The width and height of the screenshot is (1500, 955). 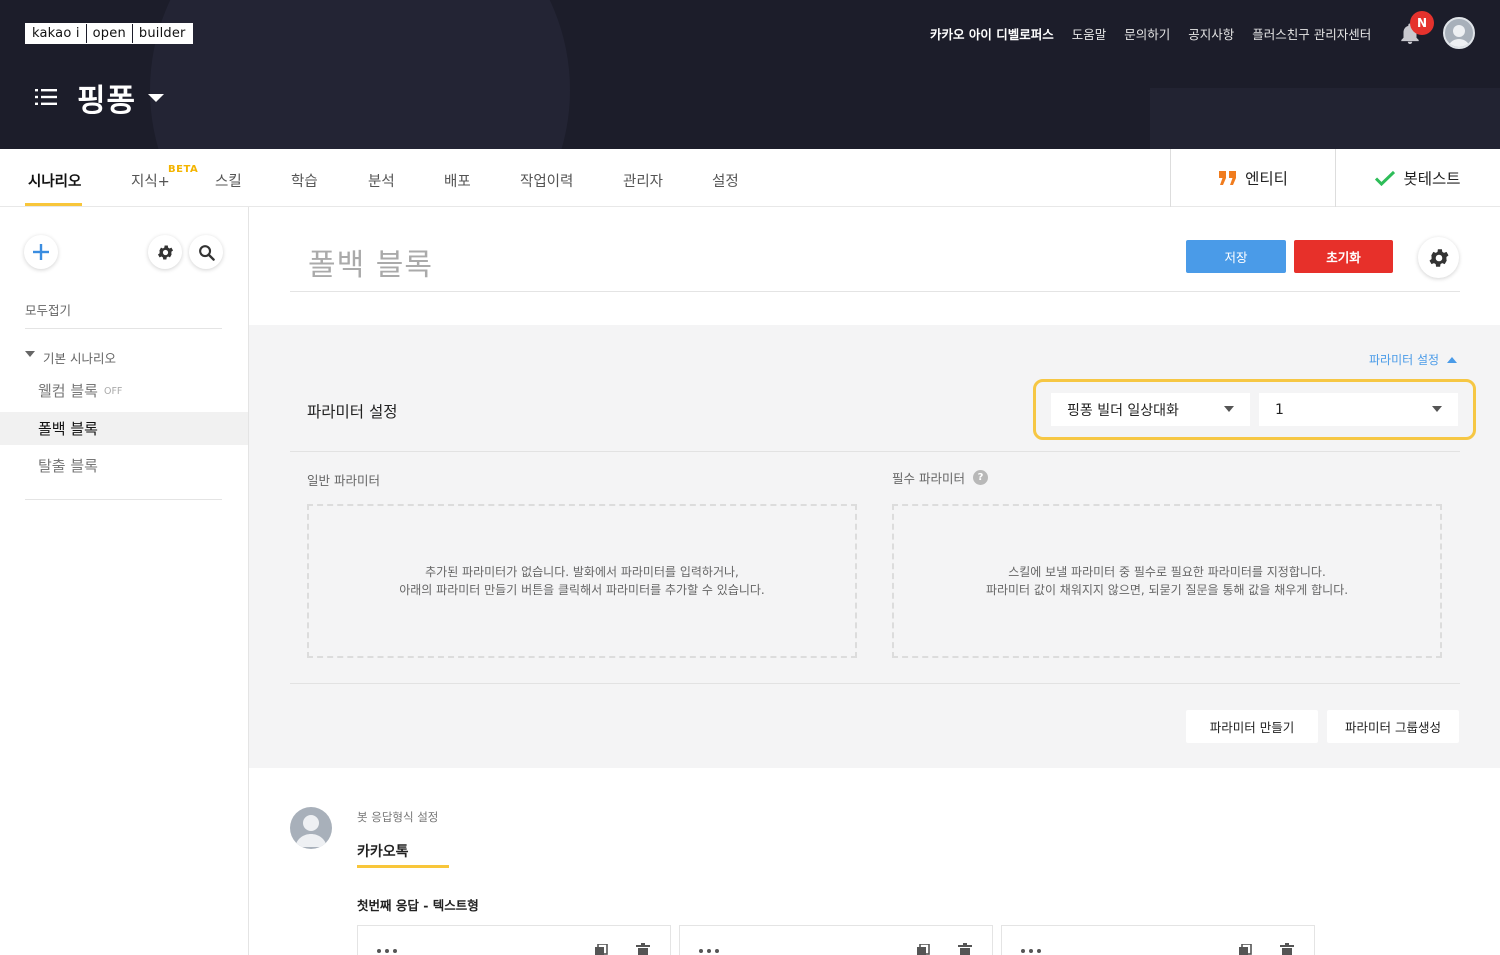 What do you see at coordinates (1266, 179) in the screenshot?
I see `entity-label: 엔티티` at bounding box center [1266, 179].